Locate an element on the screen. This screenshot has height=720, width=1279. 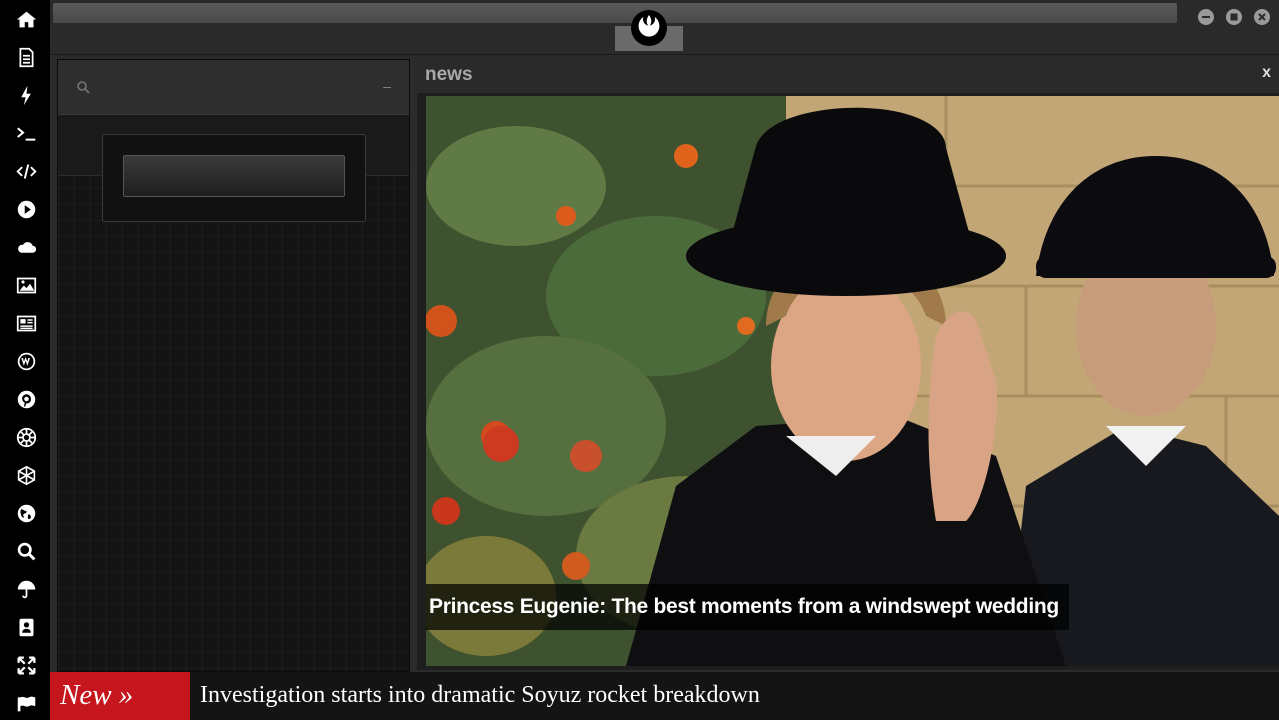
top-bar is located at coordinates (664, 27).